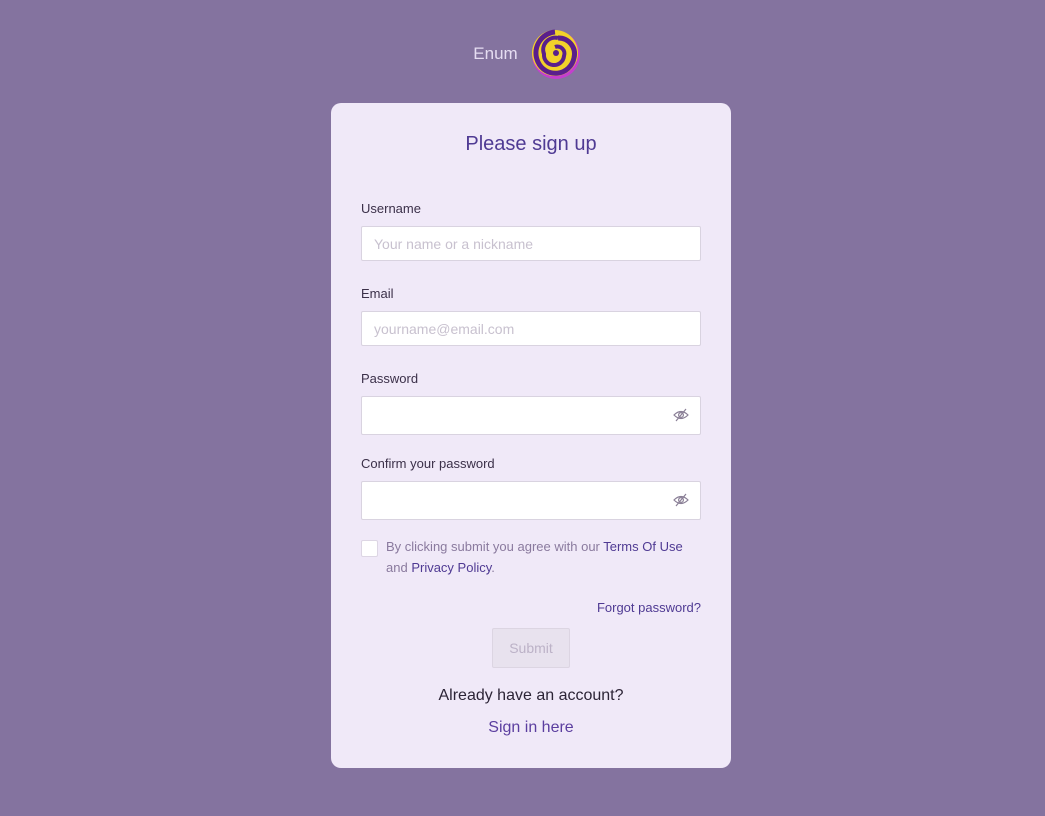 Image resolution: width=1045 pixels, height=816 pixels. I want to click on already-have-account-text: Already have an account?, so click(531, 695).